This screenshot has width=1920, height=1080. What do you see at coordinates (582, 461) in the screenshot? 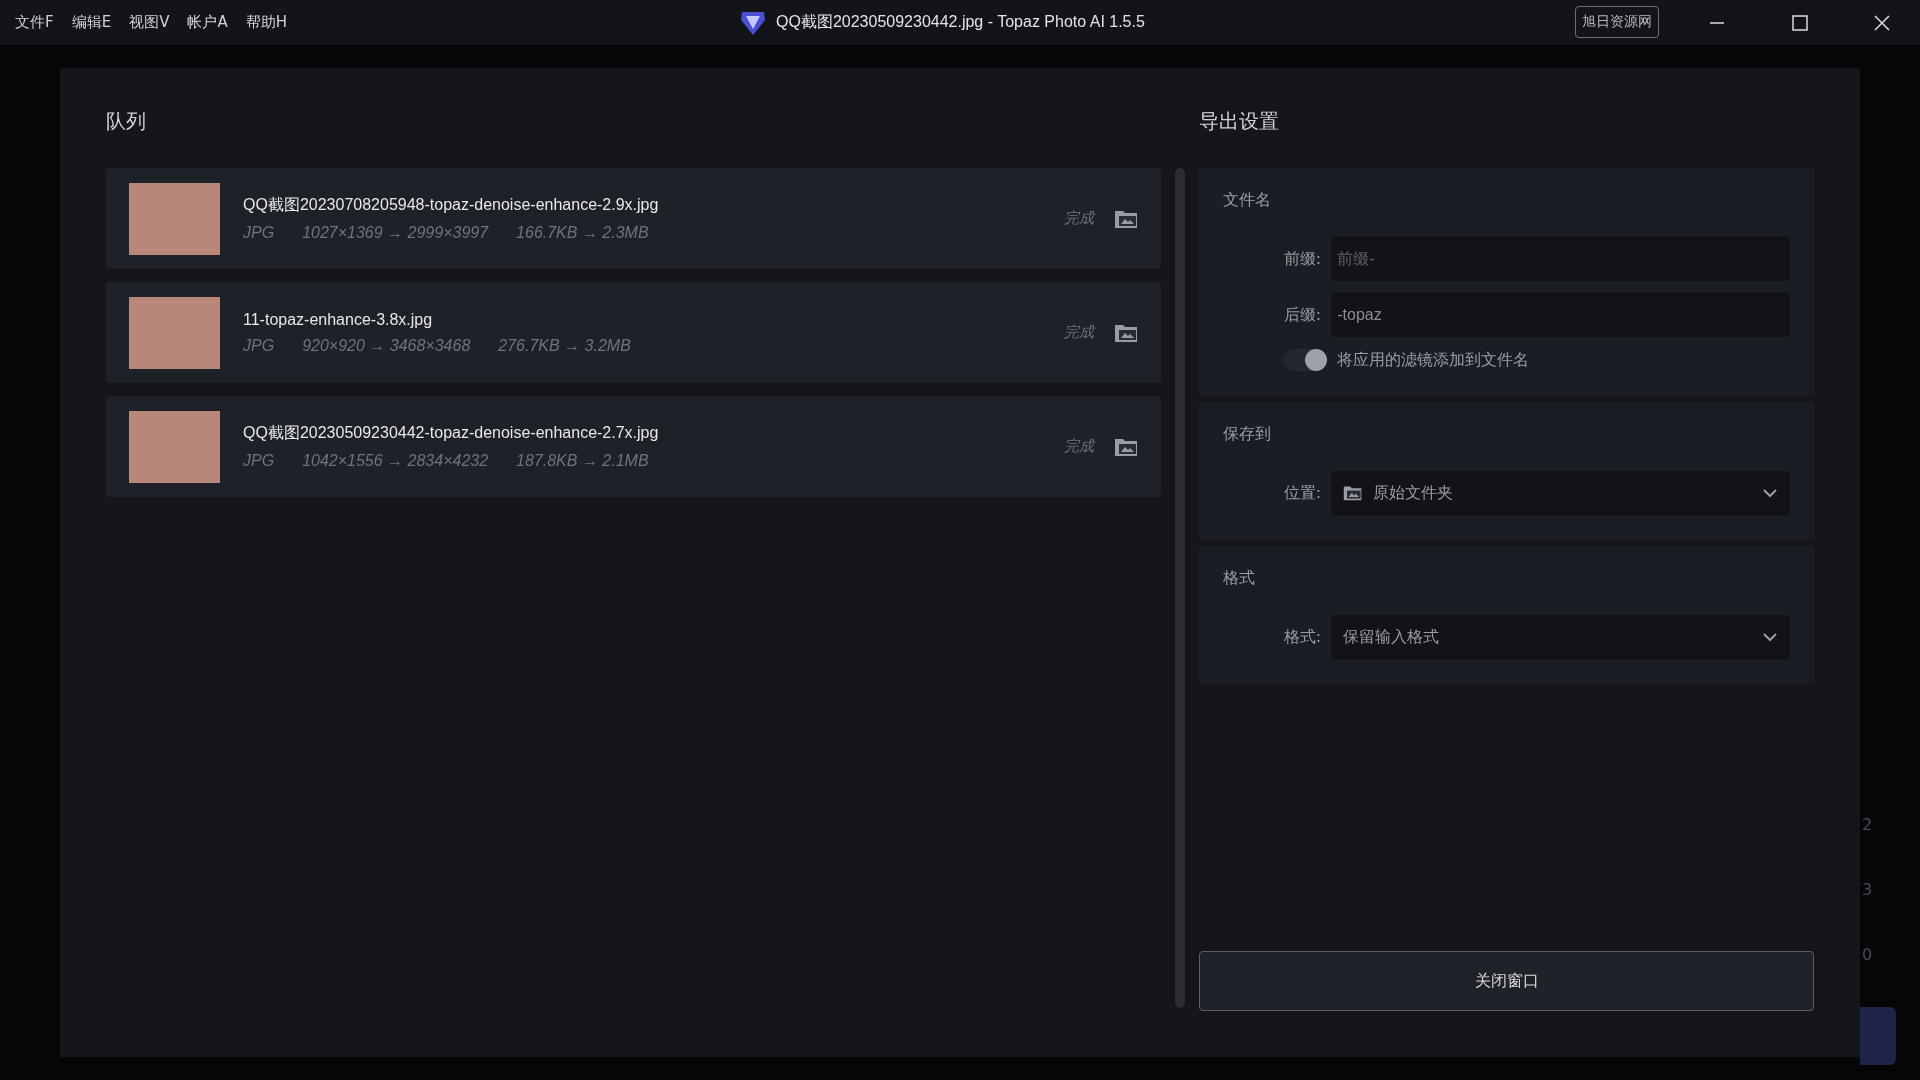
I see `file-size-text: 187.8KB → 2.1MB` at bounding box center [582, 461].